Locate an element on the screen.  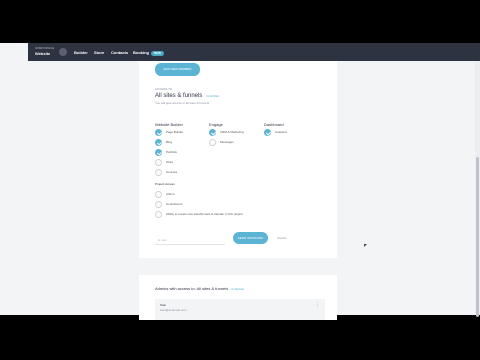
option-label: Admin is located at coordinates (170, 194).